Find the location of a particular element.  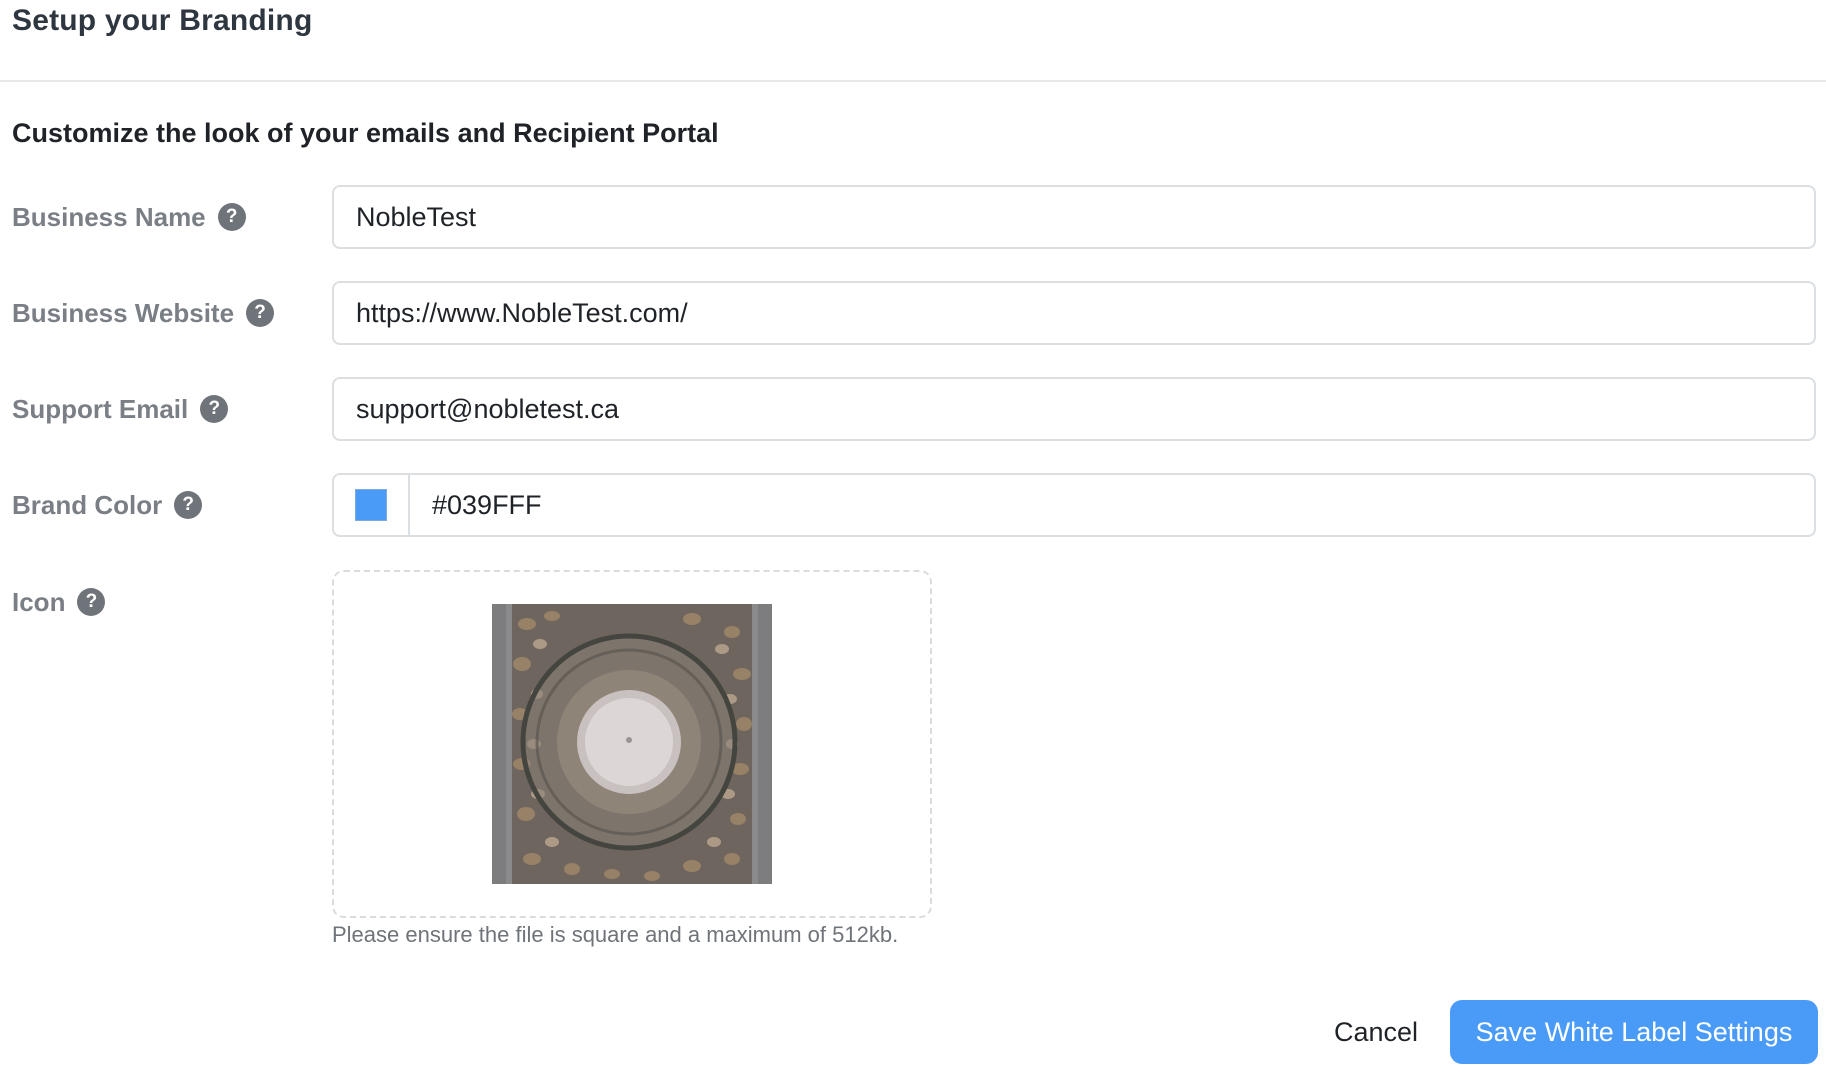

business-name-label-group: Business Name ? is located at coordinates (129, 217).